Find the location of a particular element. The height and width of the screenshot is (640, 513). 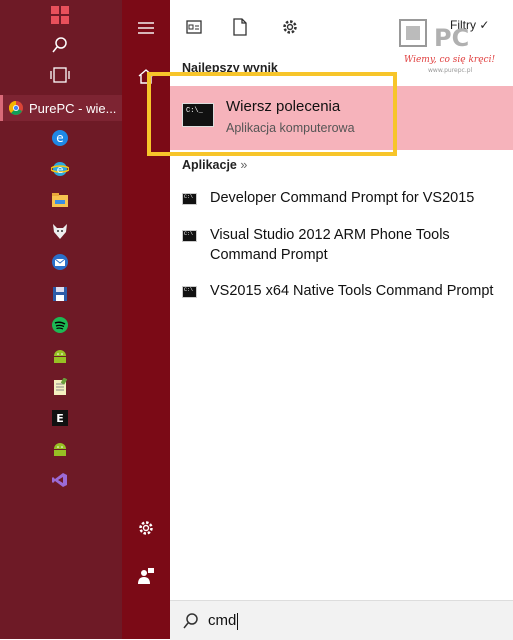

windows-logo-icon is located at coordinates (60, 15).